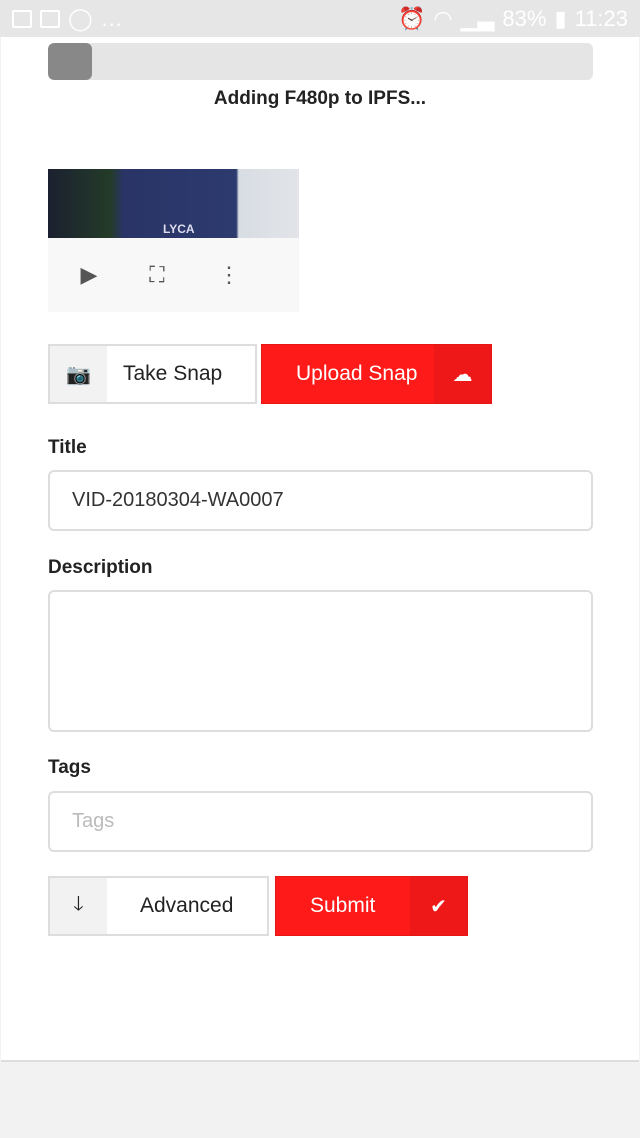 The width and height of the screenshot is (640, 1138). I want to click on alarm-icon: ⏰, so click(411, 18).